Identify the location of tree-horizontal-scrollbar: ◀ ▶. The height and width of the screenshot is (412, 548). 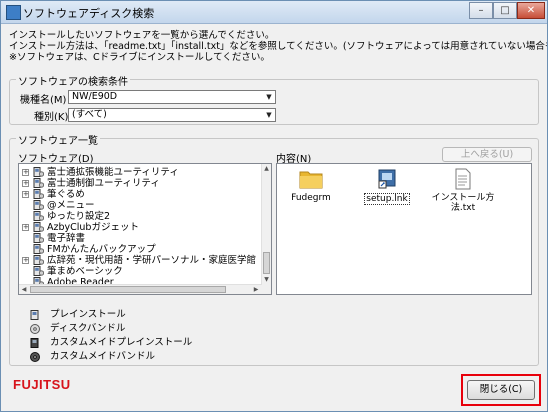
(140, 289).